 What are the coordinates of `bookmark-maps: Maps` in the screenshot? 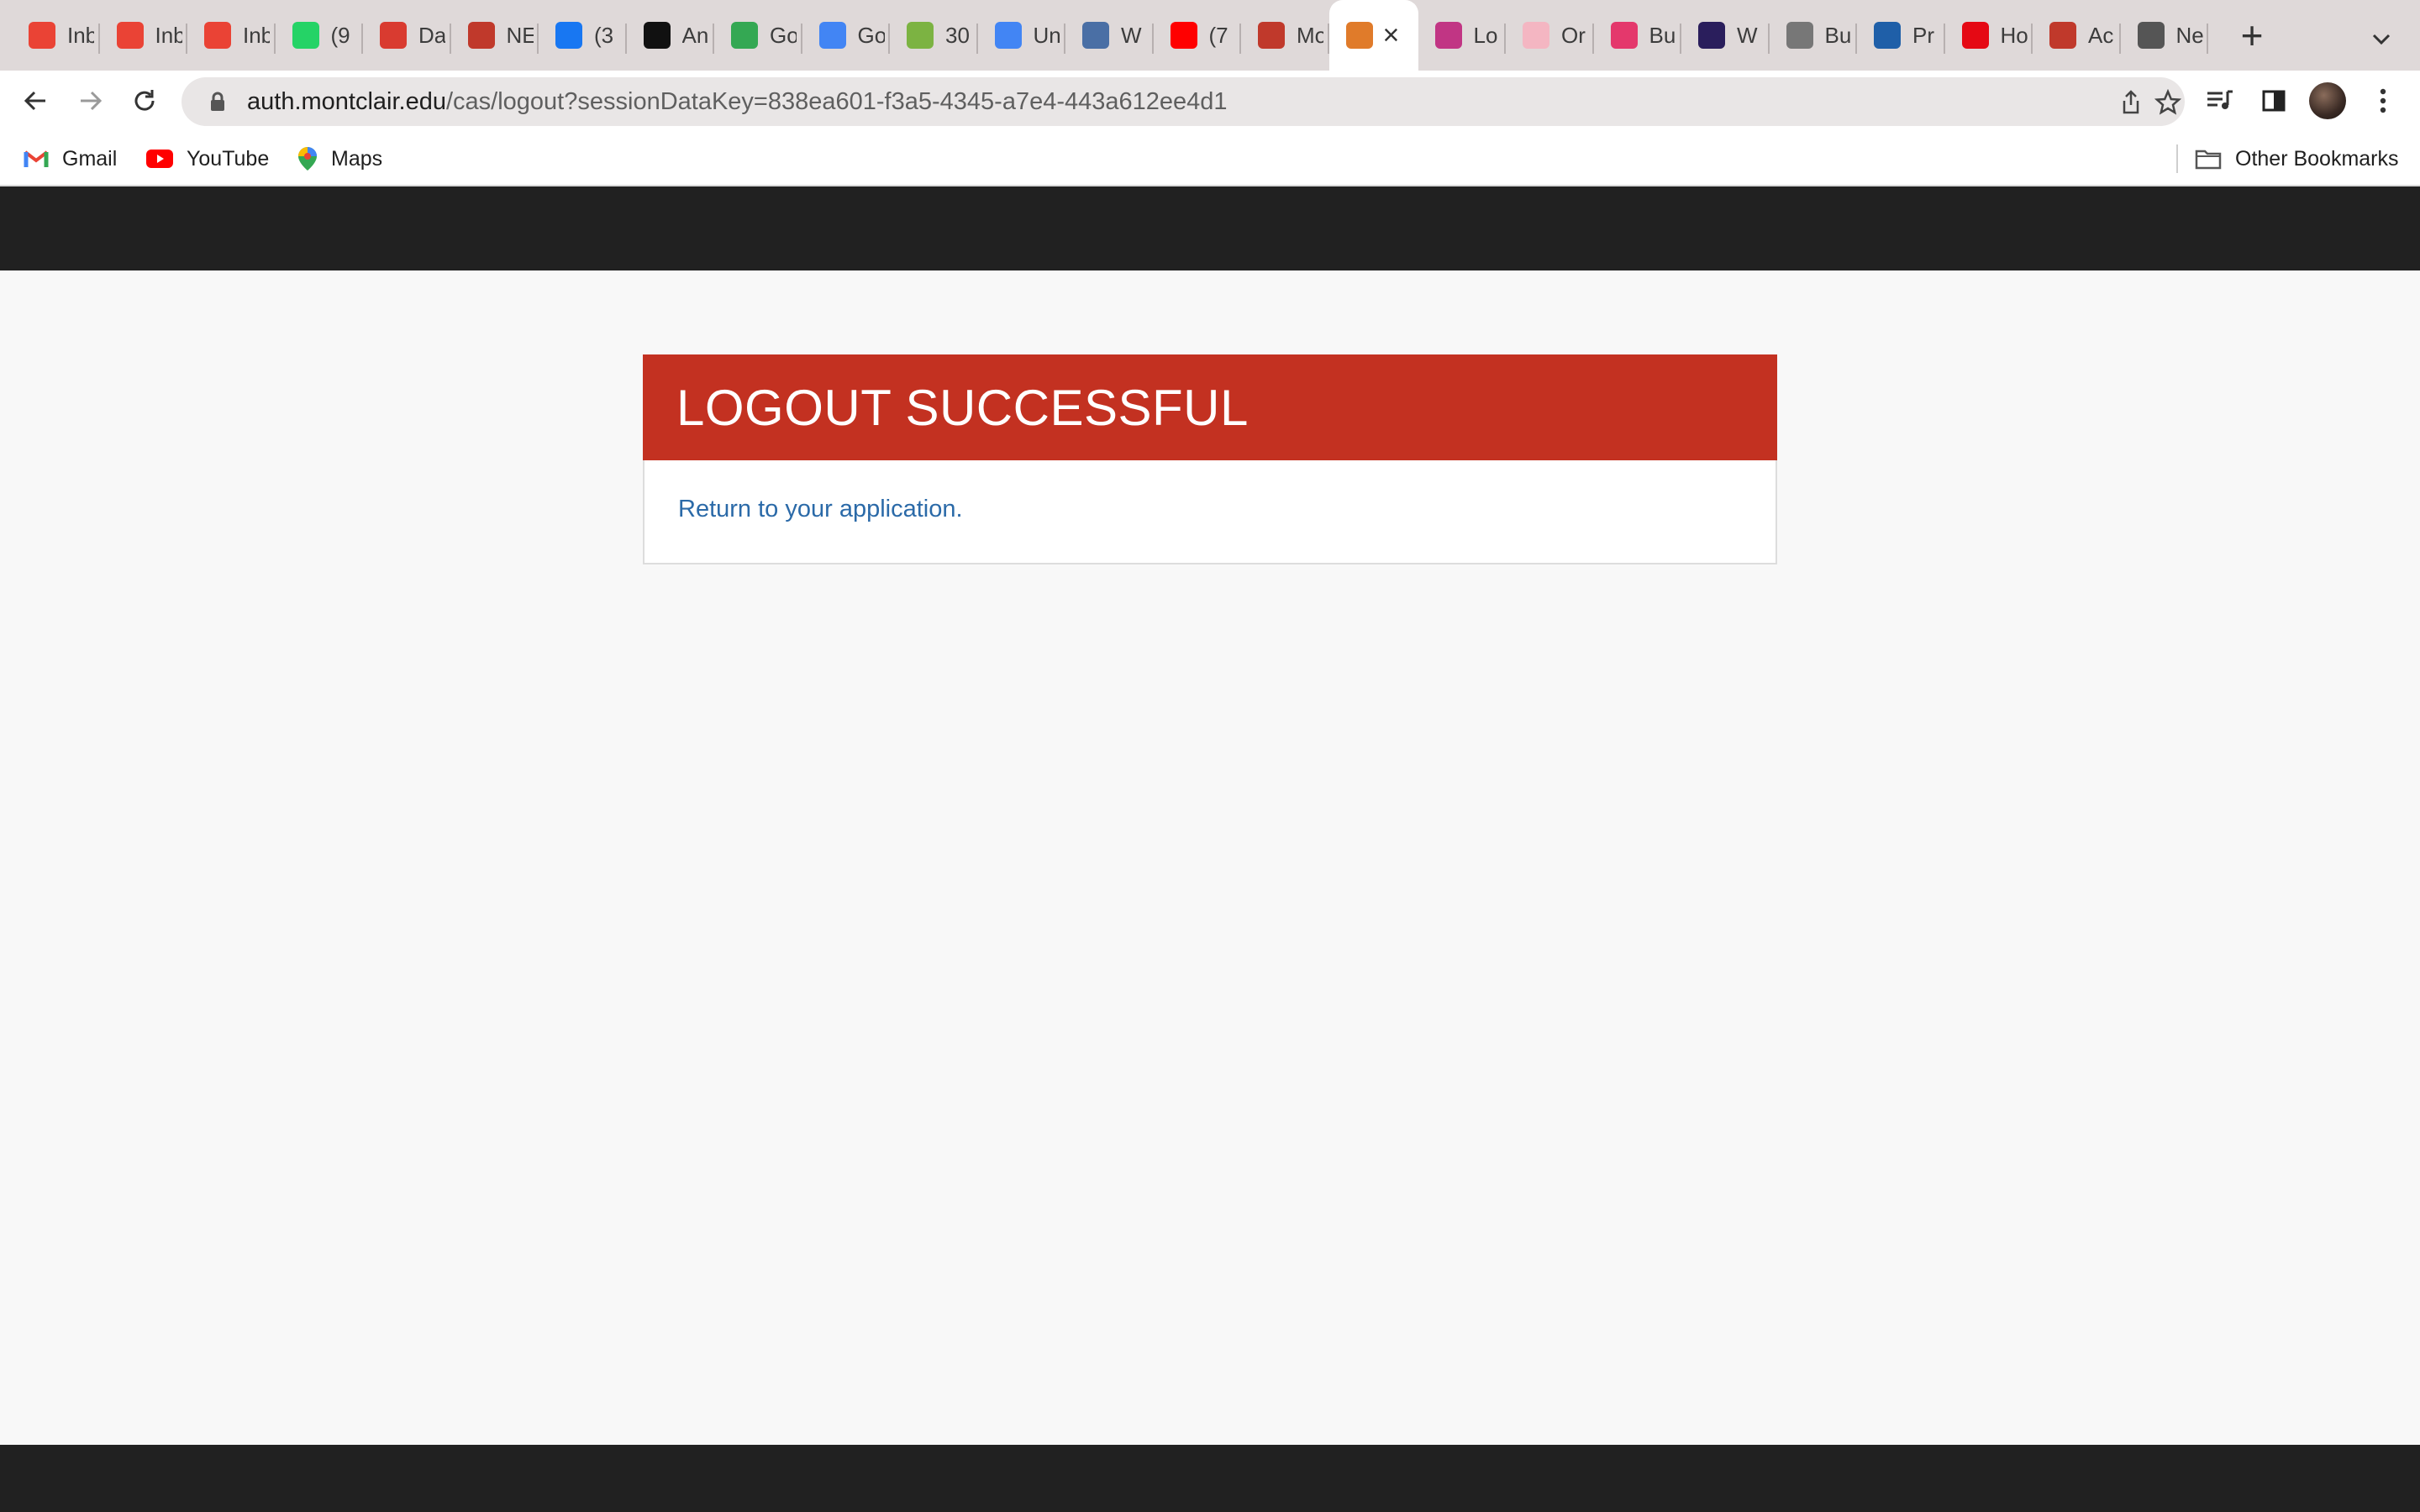 It's located at (339, 159).